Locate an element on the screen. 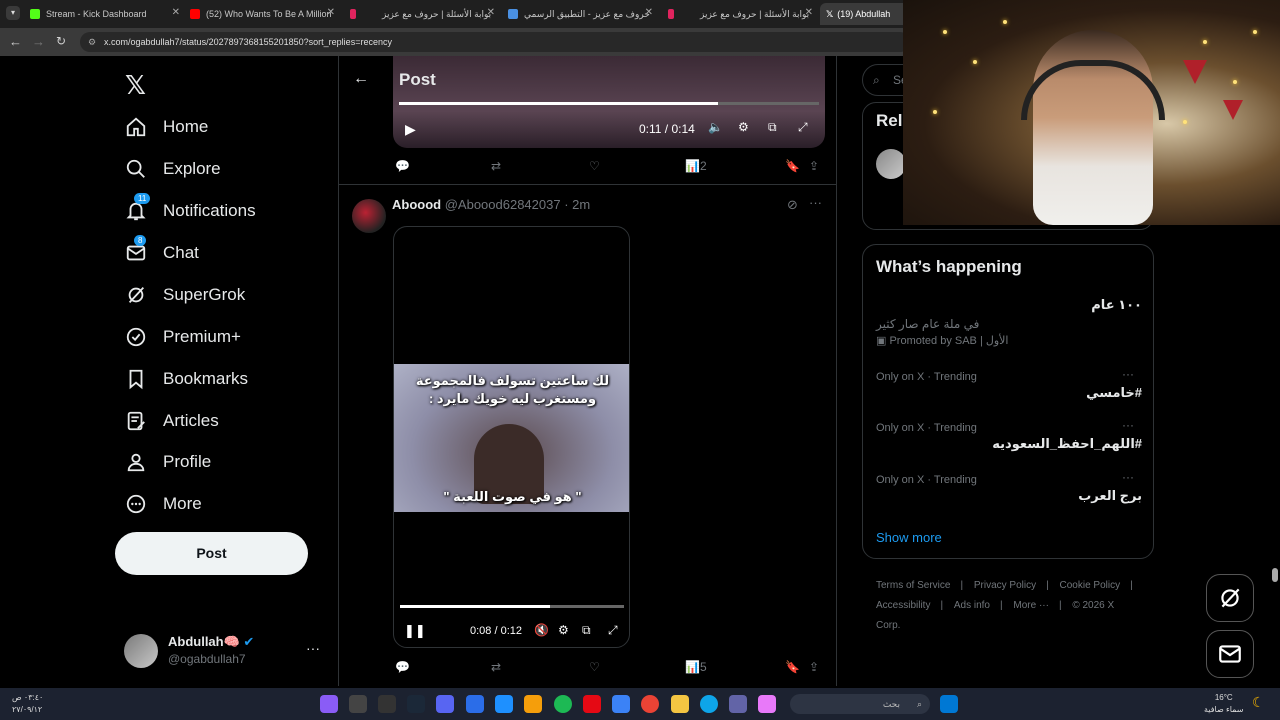 This screenshot has width=1280, height=720. browser-tab-x-active: 𝕏 (19) Abdullah is located at coordinates (865, 14).